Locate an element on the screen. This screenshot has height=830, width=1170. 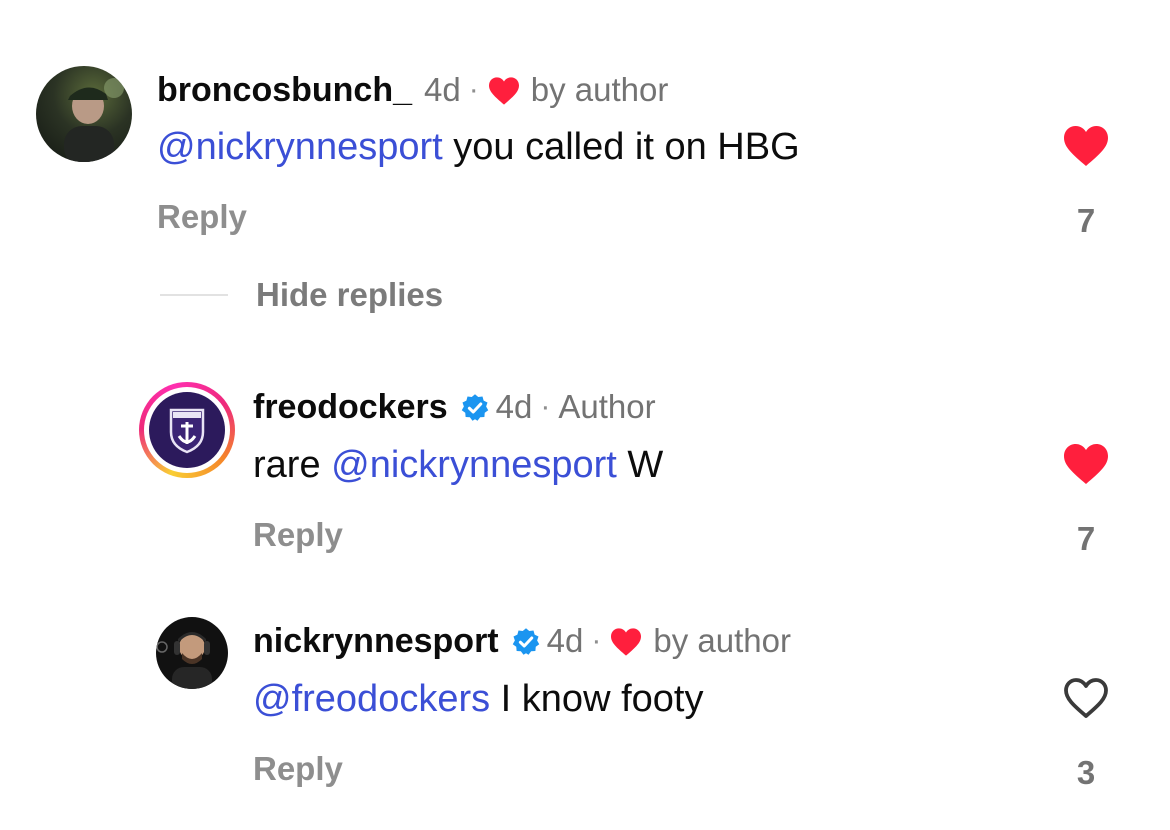
username: nickrynnesport is located at coordinates (376, 641).